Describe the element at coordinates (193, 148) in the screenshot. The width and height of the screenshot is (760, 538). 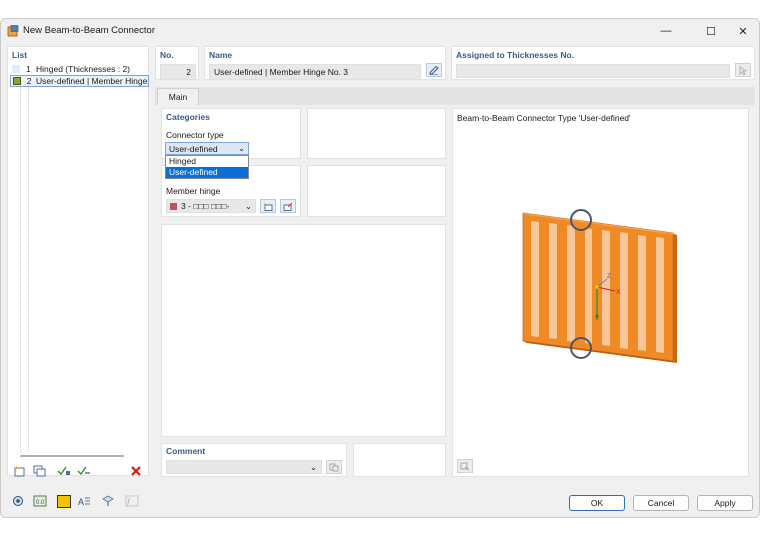
I see `connector-type-value: User-defined` at that location.